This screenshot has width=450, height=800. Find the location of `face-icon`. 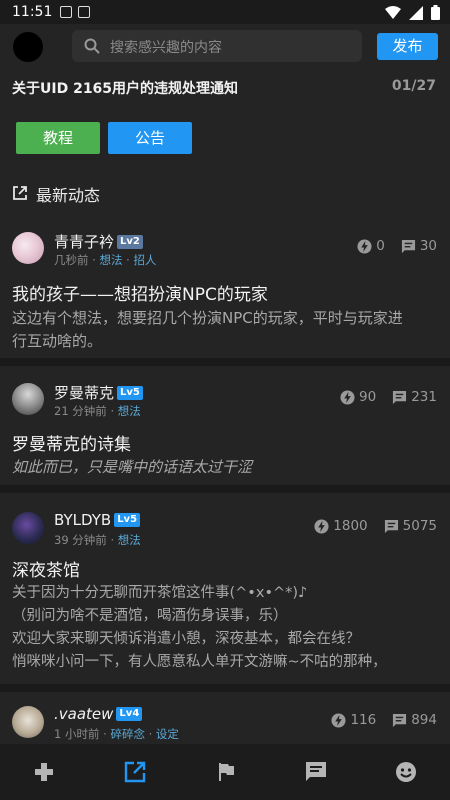

face-icon is located at coordinates (406, 772).